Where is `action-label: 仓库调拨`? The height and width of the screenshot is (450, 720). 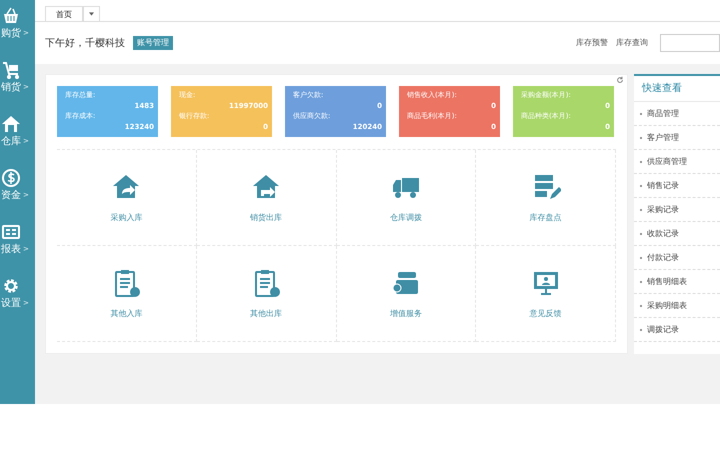 action-label: 仓库调拨 is located at coordinates (406, 218).